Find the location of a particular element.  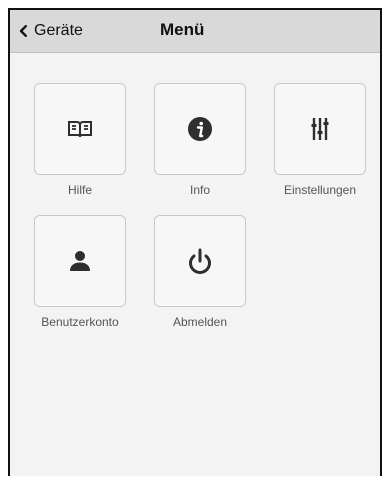

header-bar: Geräte Menü is located at coordinates (195, 31).